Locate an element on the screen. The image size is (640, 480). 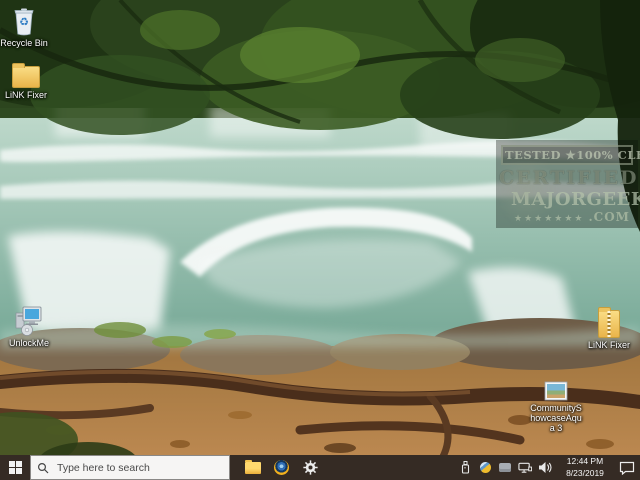
desktop-icon-link-fixer-zip: LiNK Fixer is located at coordinates (609, 328).